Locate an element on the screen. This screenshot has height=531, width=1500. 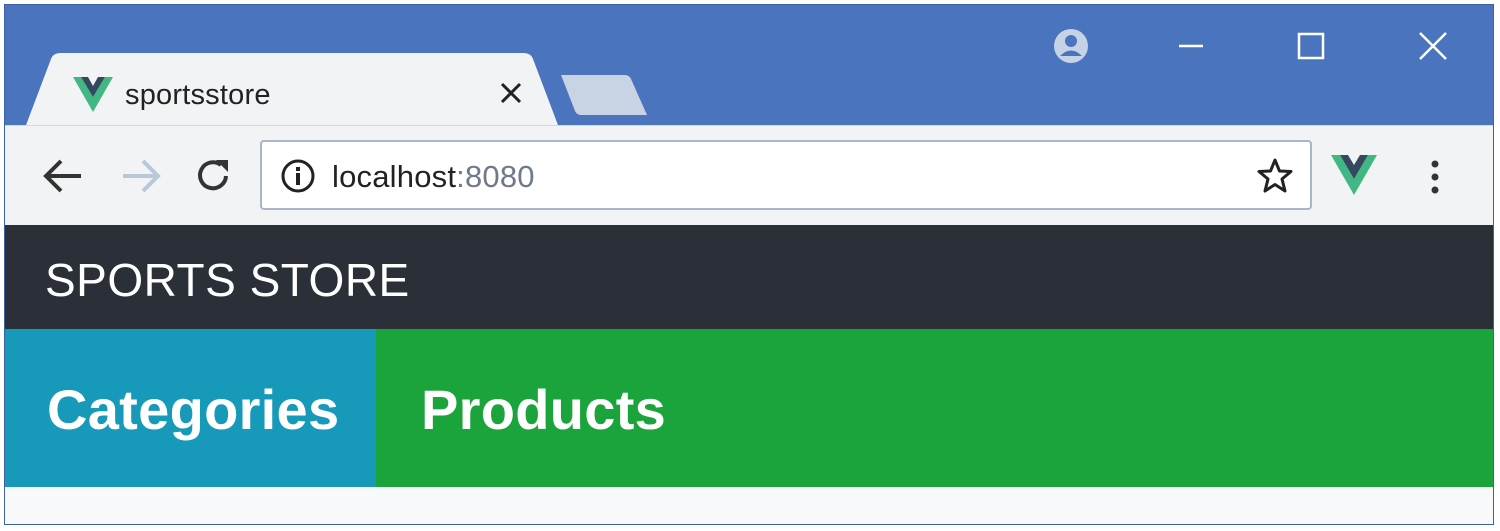
tab-close-button is located at coordinates (511, 93).